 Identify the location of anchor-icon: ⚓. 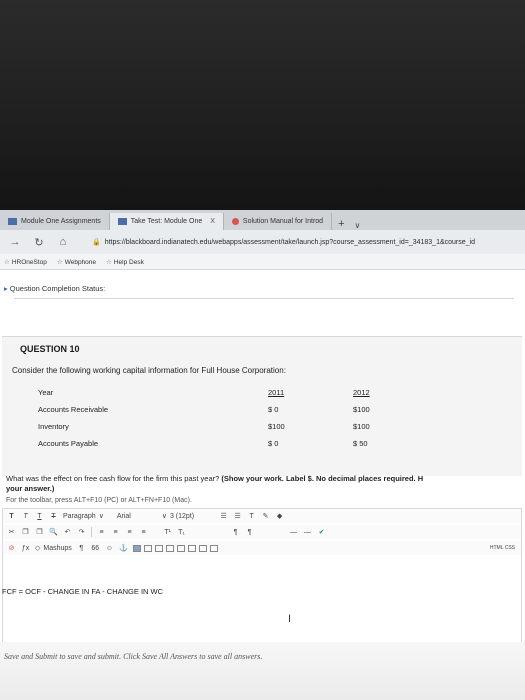
(123, 548).